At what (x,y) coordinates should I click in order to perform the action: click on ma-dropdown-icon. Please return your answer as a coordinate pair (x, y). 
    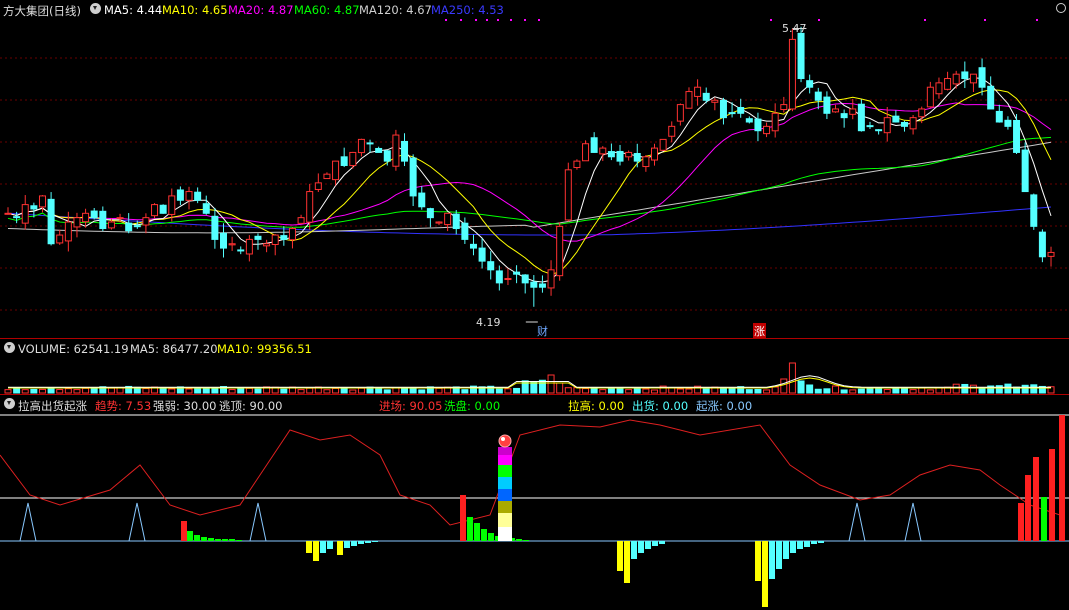
    Looking at the image, I should click on (95, 8).